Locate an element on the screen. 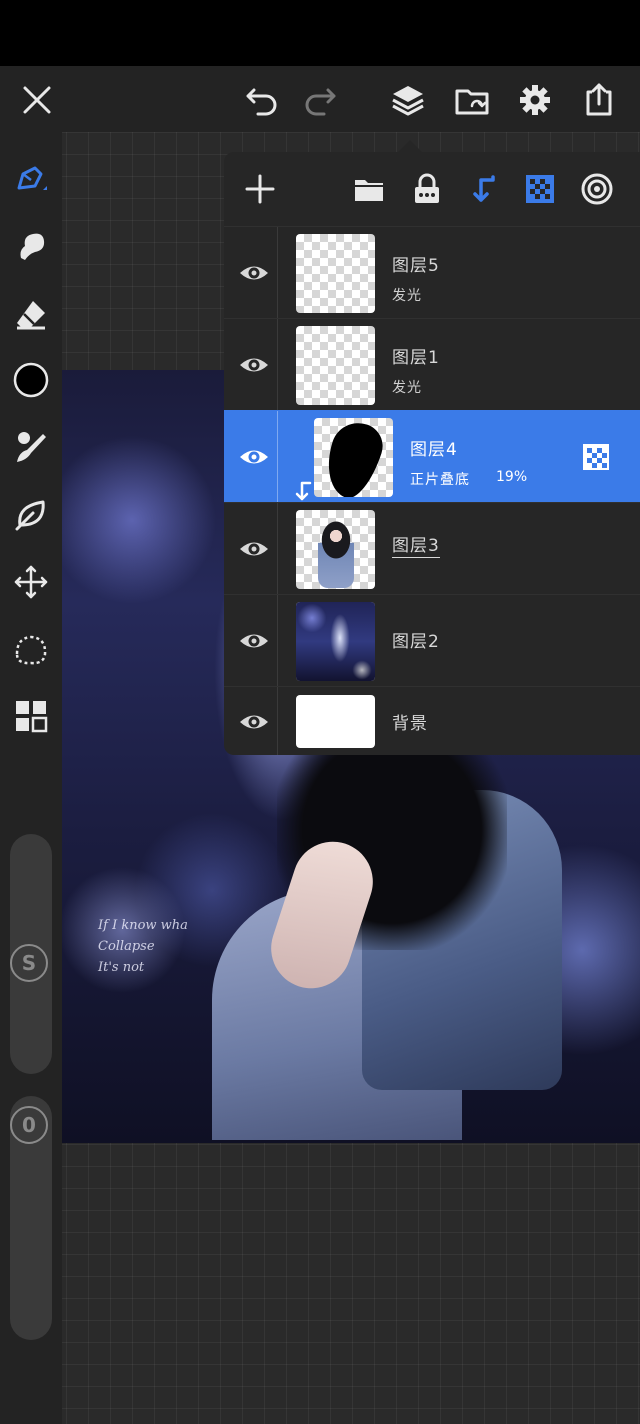 This screenshot has height=1424, width=640. brush-icon is located at coordinates (31, 447).